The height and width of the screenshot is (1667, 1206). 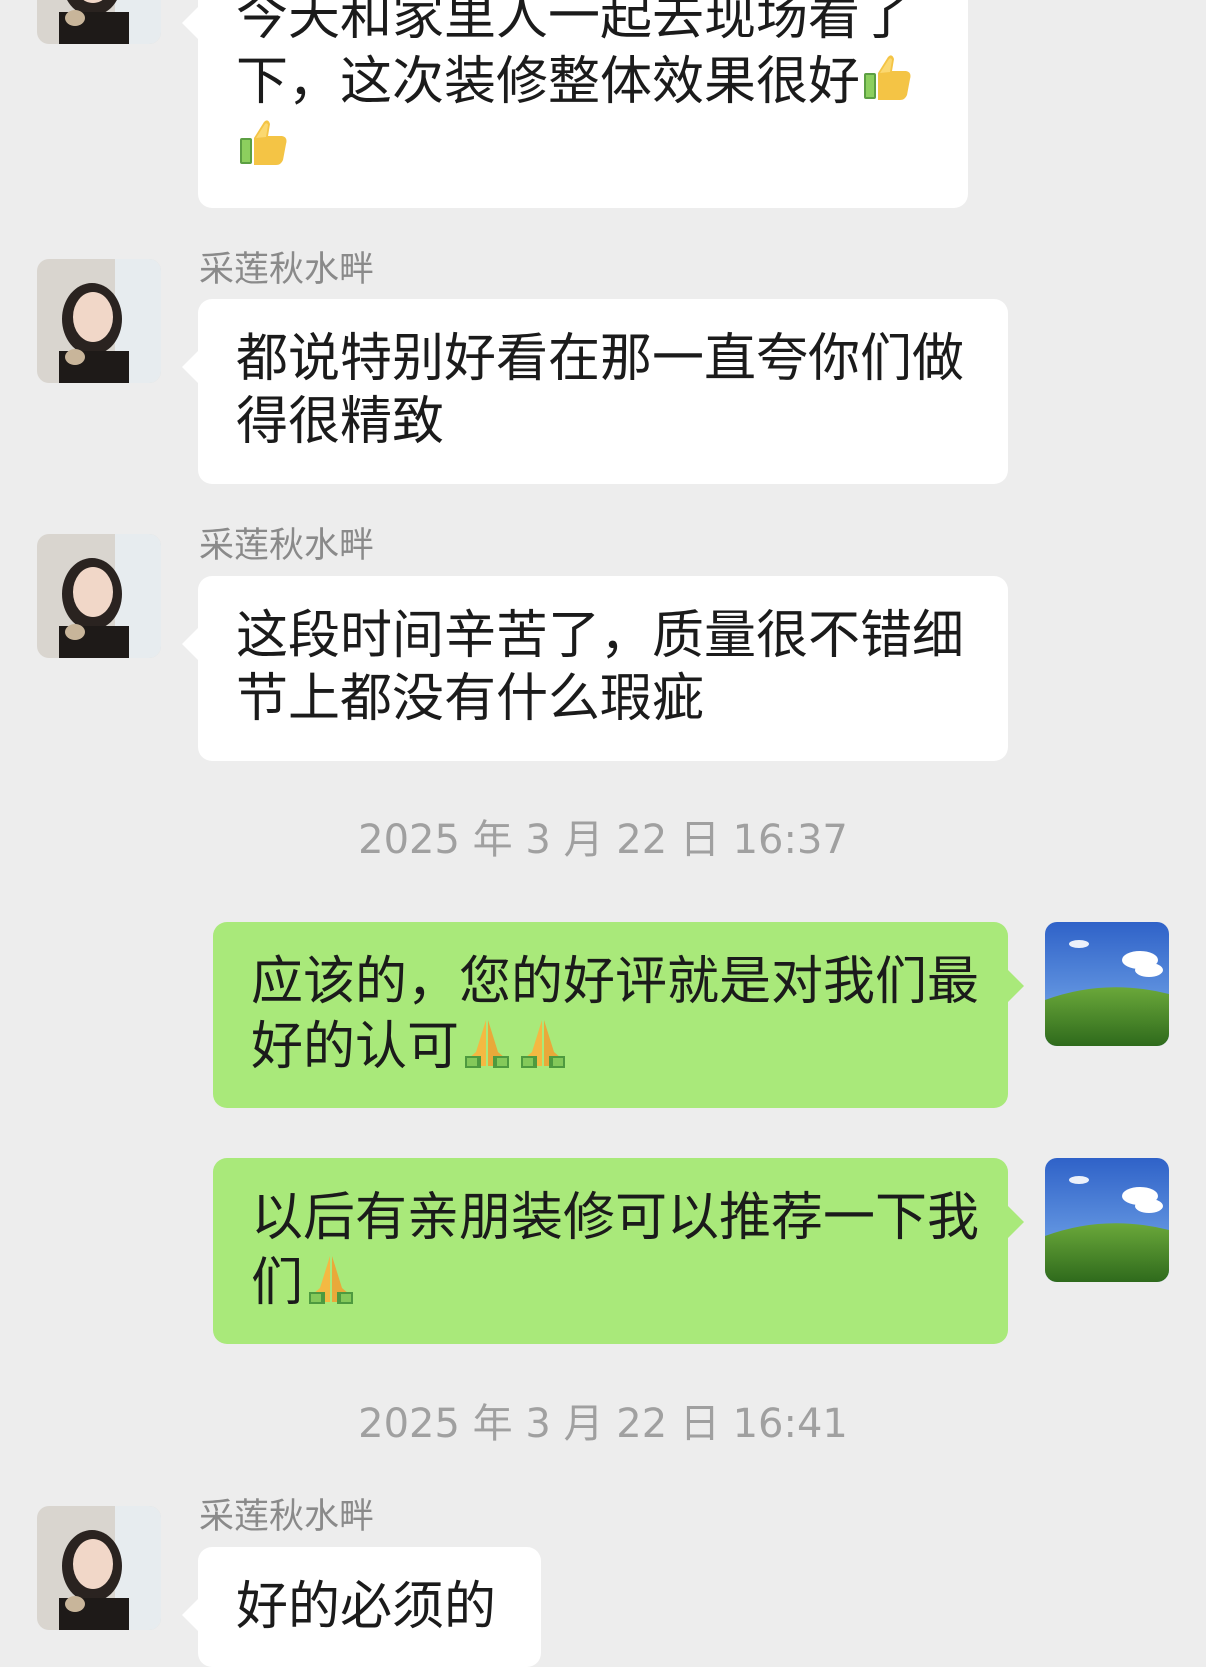 I want to click on message-timestamp: 2025 年 3 月 22 日 16:41, so click(x=603, y=1424).